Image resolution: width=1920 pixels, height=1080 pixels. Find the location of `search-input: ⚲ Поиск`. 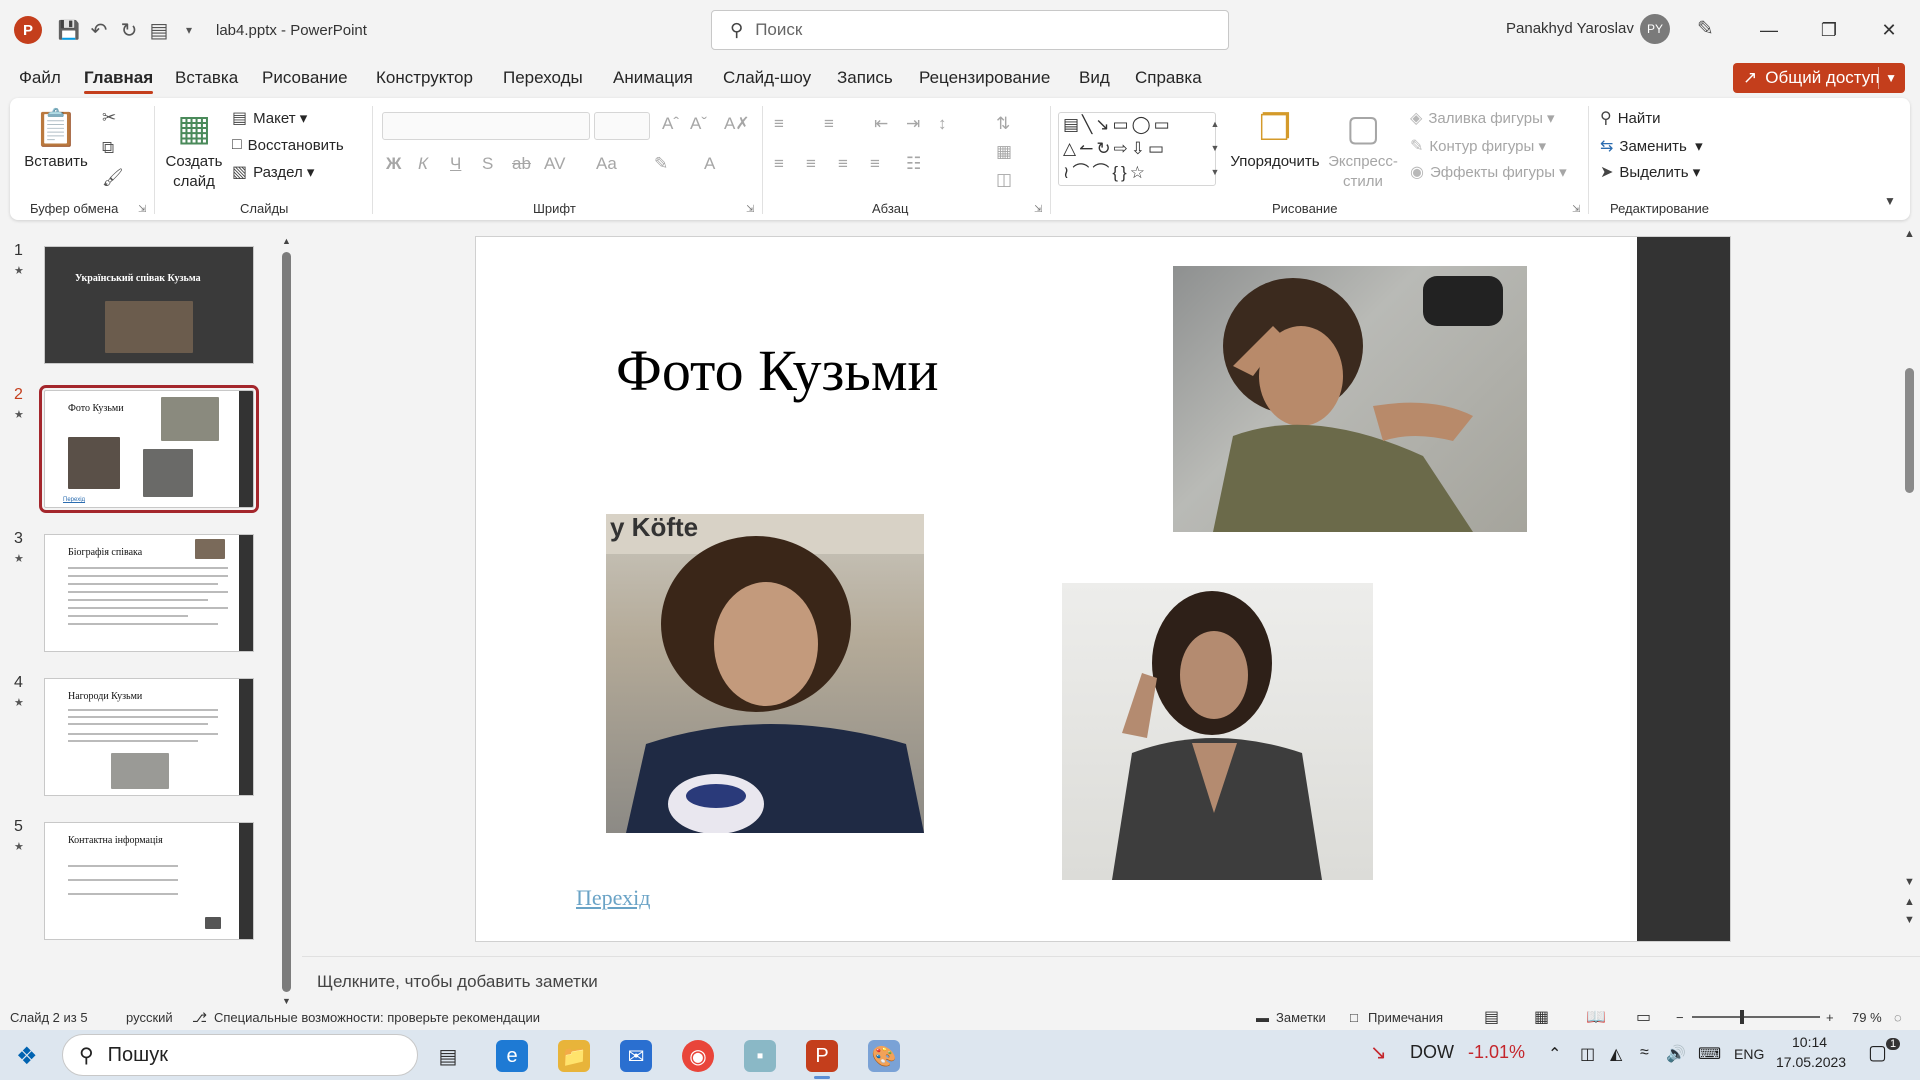

search-input: ⚲ Поиск is located at coordinates (970, 30).